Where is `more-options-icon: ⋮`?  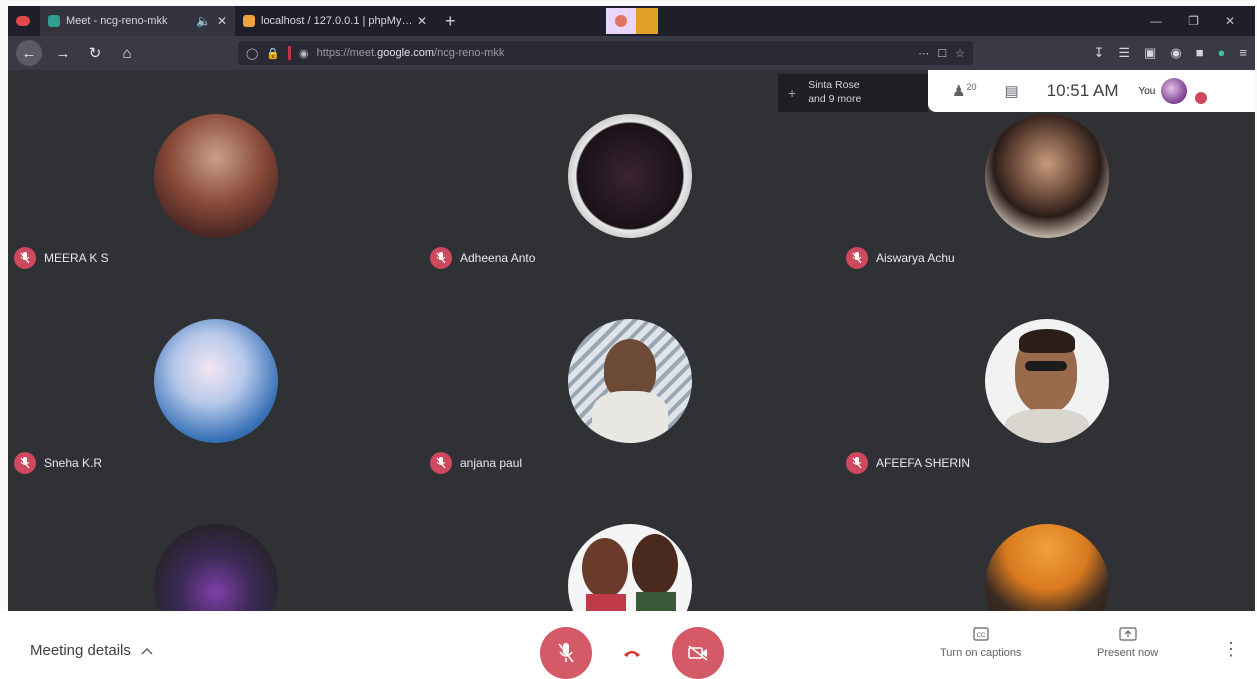
more-options-icon: ⋮ is located at coordinates (1231, 649).